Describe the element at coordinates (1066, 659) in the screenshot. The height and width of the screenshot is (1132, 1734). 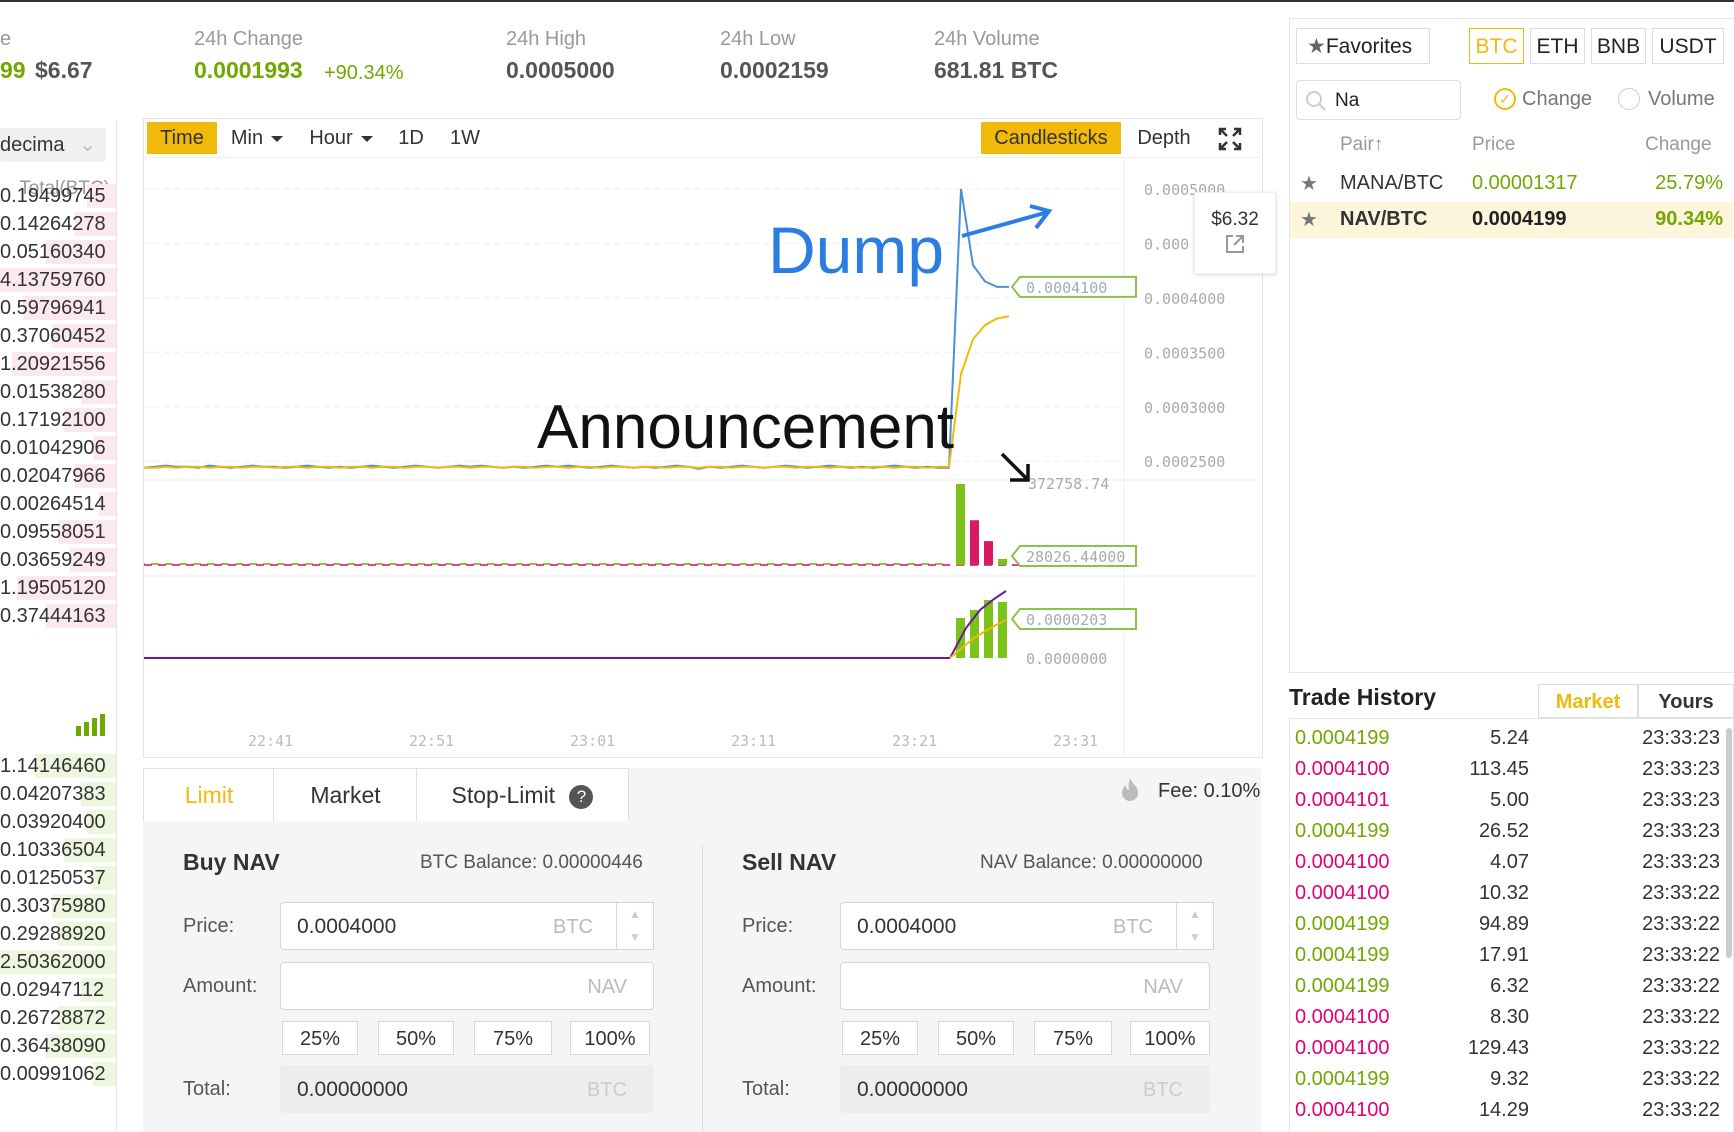
I see `indicator-tick-label: 0.0000000` at that location.